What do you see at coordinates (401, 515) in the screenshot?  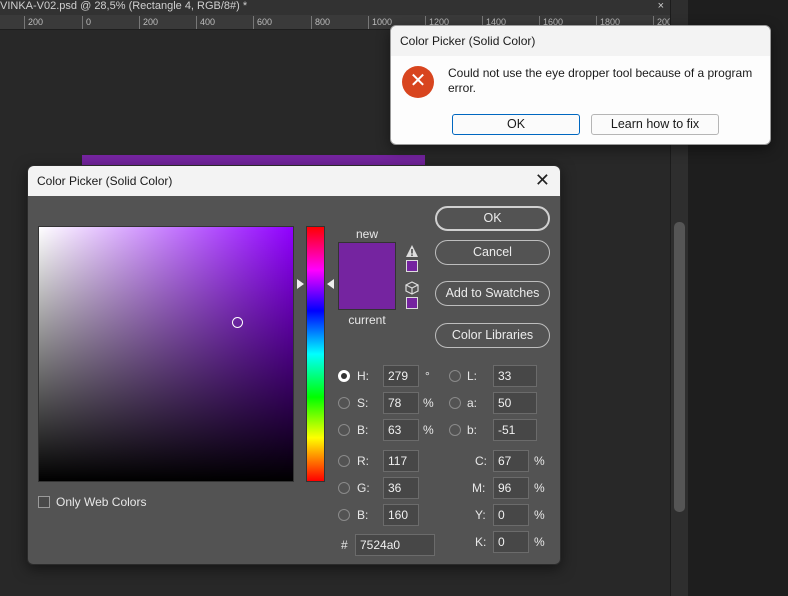 I see `blue-input: 160` at bounding box center [401, 515].